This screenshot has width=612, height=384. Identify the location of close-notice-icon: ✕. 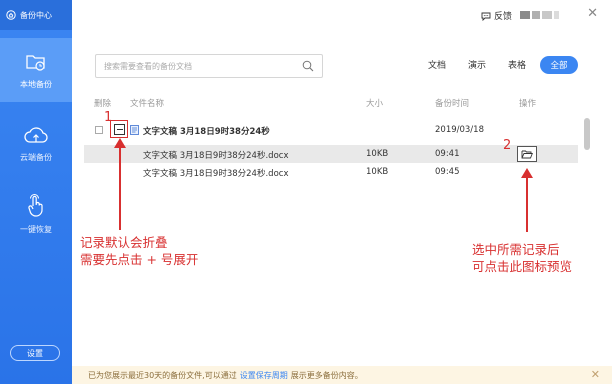
(595, 374).